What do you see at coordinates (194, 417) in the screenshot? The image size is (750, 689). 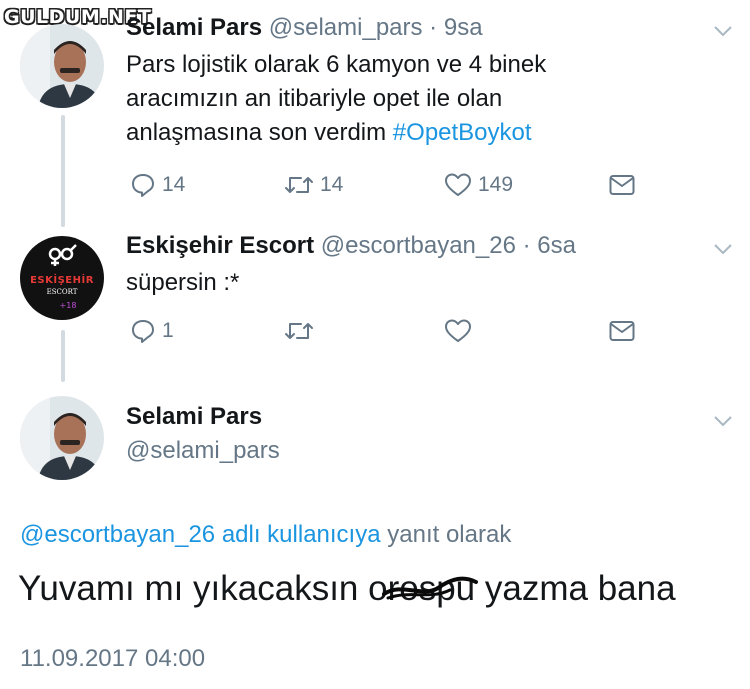 I see `focused-display-name: Selami Pars` at bounding box center [194, 417].